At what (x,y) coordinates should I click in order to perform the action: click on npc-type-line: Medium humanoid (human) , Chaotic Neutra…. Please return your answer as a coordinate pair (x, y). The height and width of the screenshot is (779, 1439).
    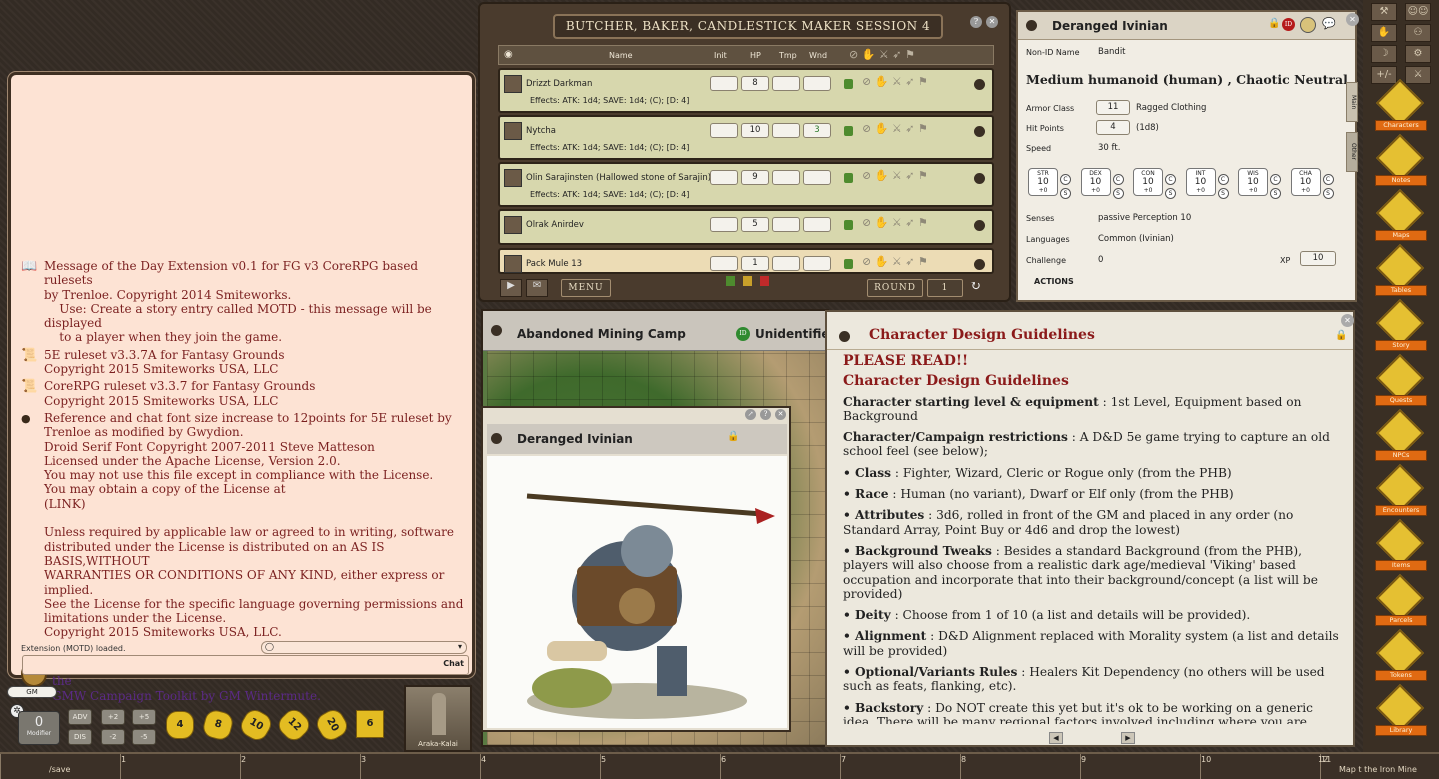
    Looking at the image, I should click on (1187, 79).